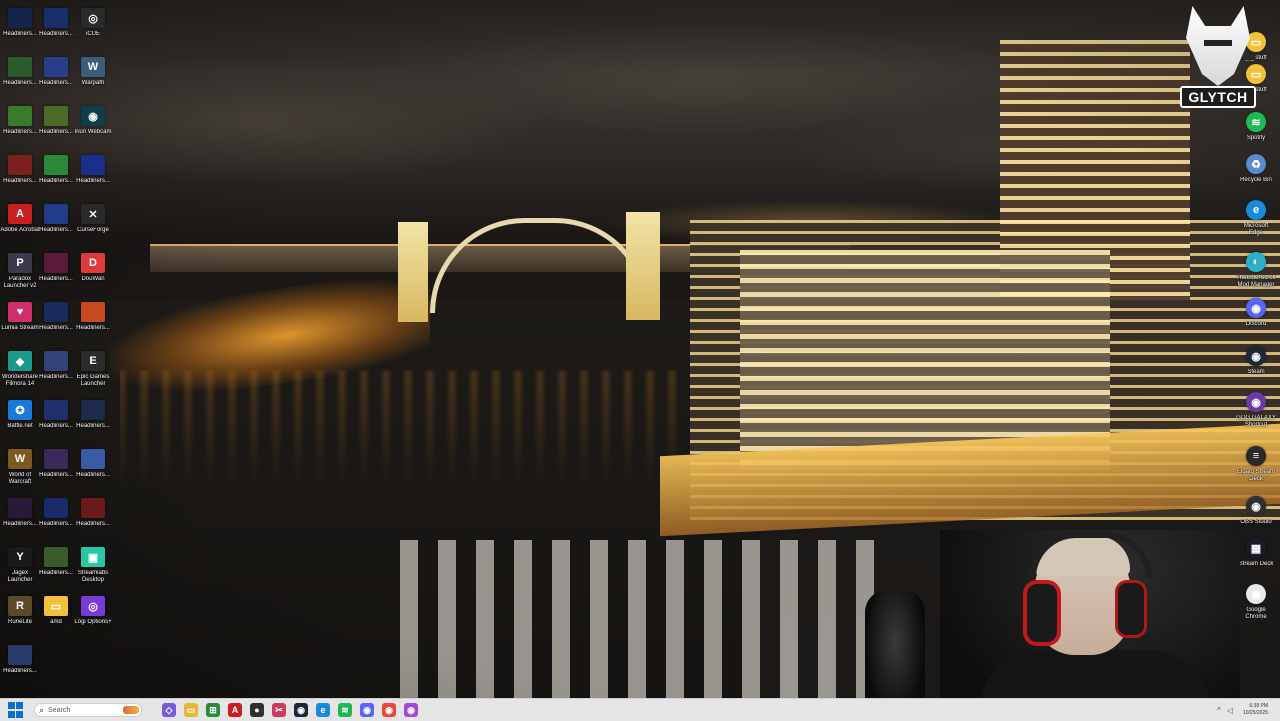 This screenshot has height=721, width=1280. What do you see at coordinates (93, 219) in the screenshot?
I see `desktop-icon-curseforge: ✕ CurseForge` at bounding box center [93, 219].